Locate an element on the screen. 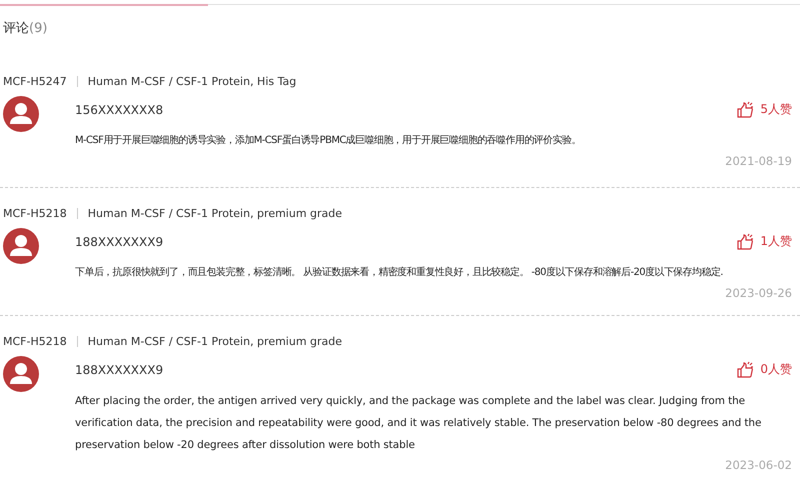  comment-date: 2023-06-02 is located at coordinates (758, 465).